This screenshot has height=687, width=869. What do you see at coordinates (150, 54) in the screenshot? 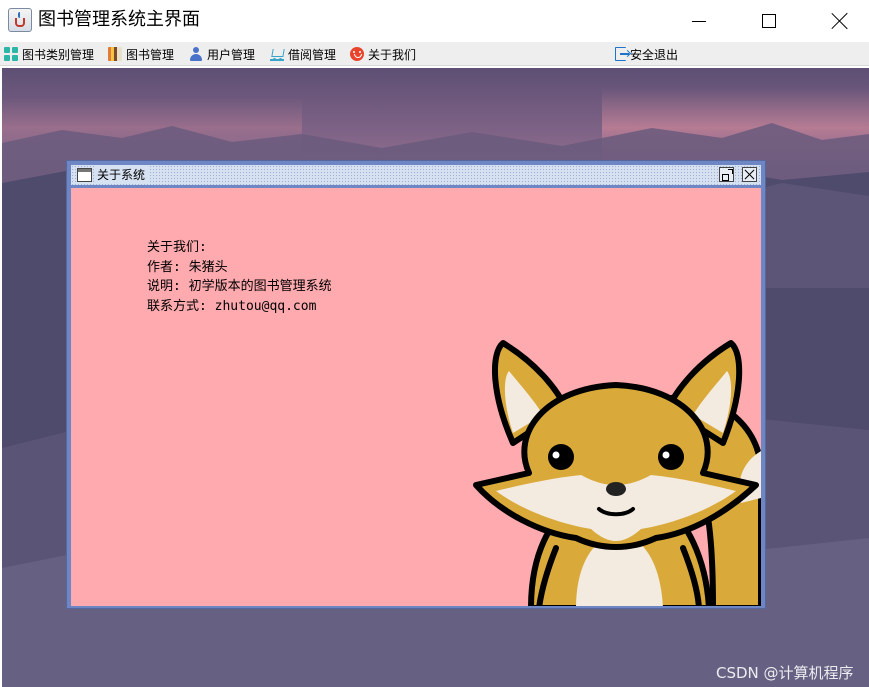
I see `menu-label: 图书管理` at bounding box center [150, 54].